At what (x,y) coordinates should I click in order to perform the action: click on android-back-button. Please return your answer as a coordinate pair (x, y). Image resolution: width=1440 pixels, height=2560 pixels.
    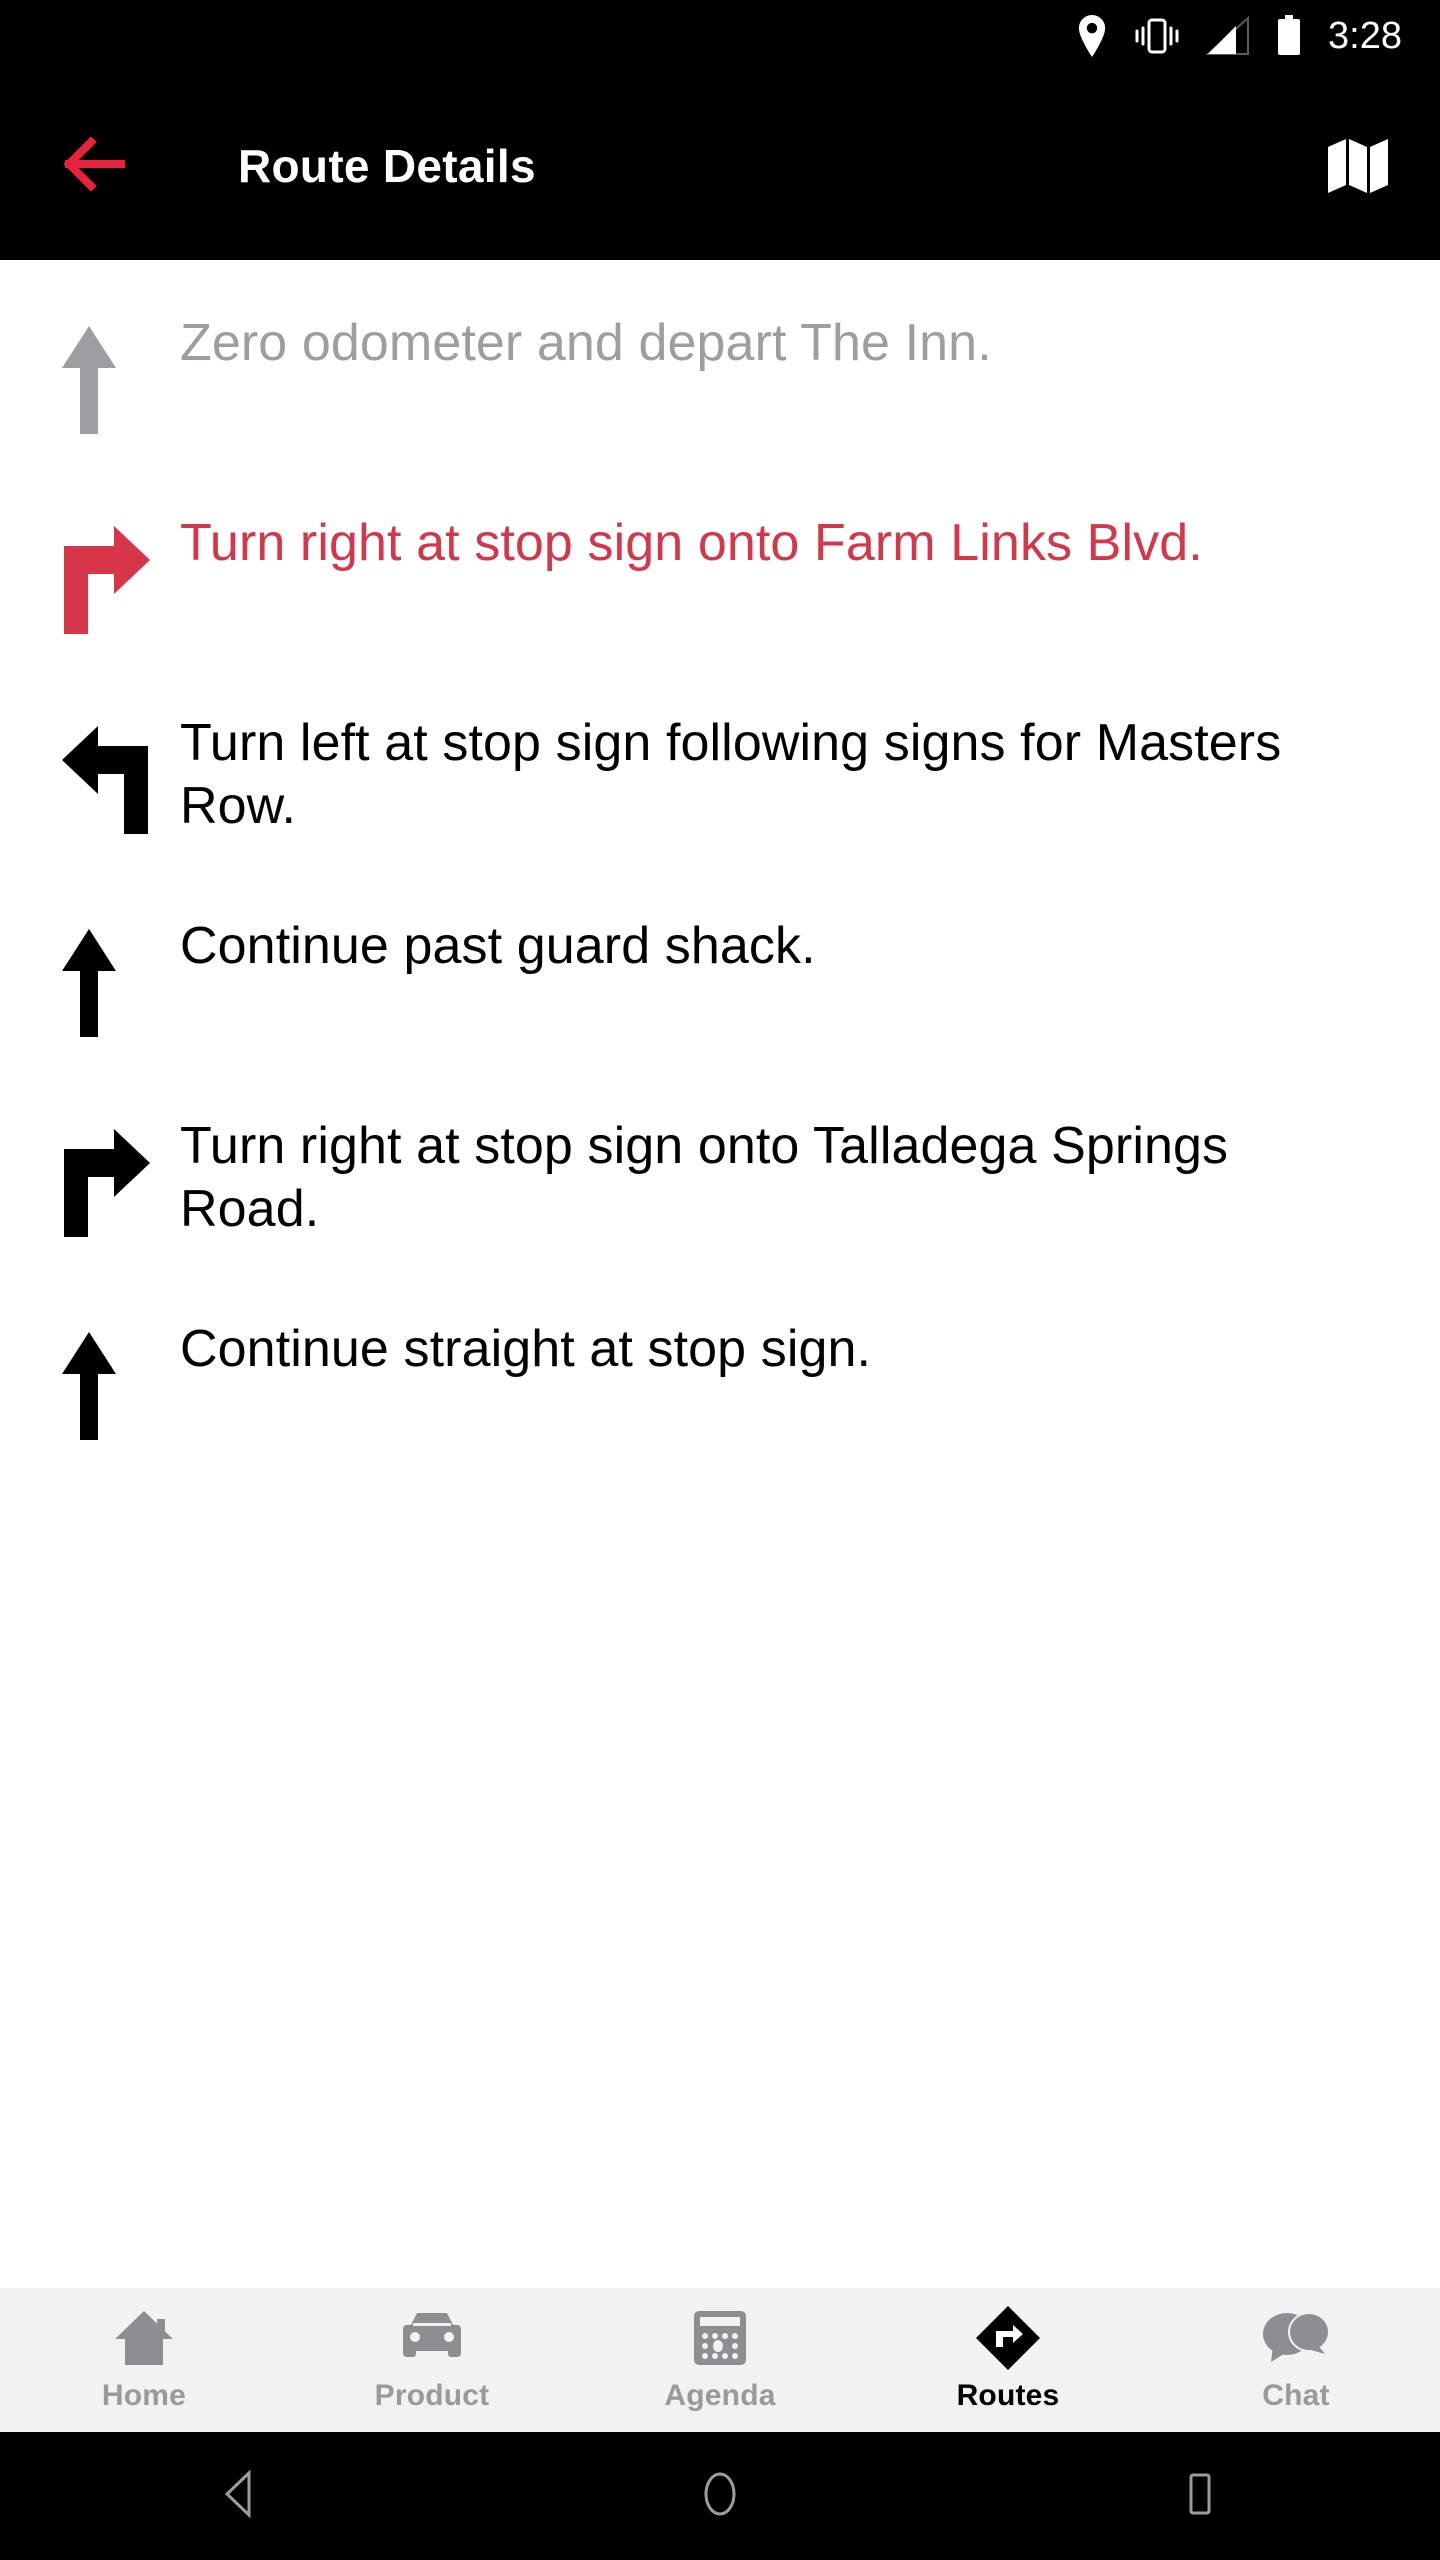
    Looking at the image, I should click on (240, 2496).